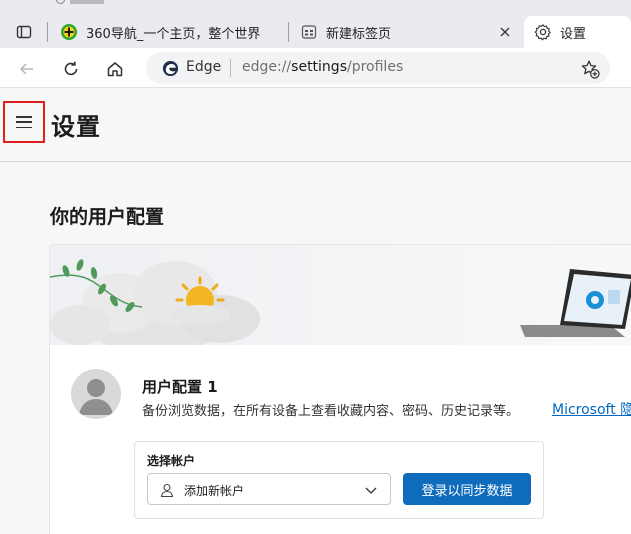 The height and width of the screenshot is (534, 631). I want to click on url-path: /profiles, so click(375, 67).